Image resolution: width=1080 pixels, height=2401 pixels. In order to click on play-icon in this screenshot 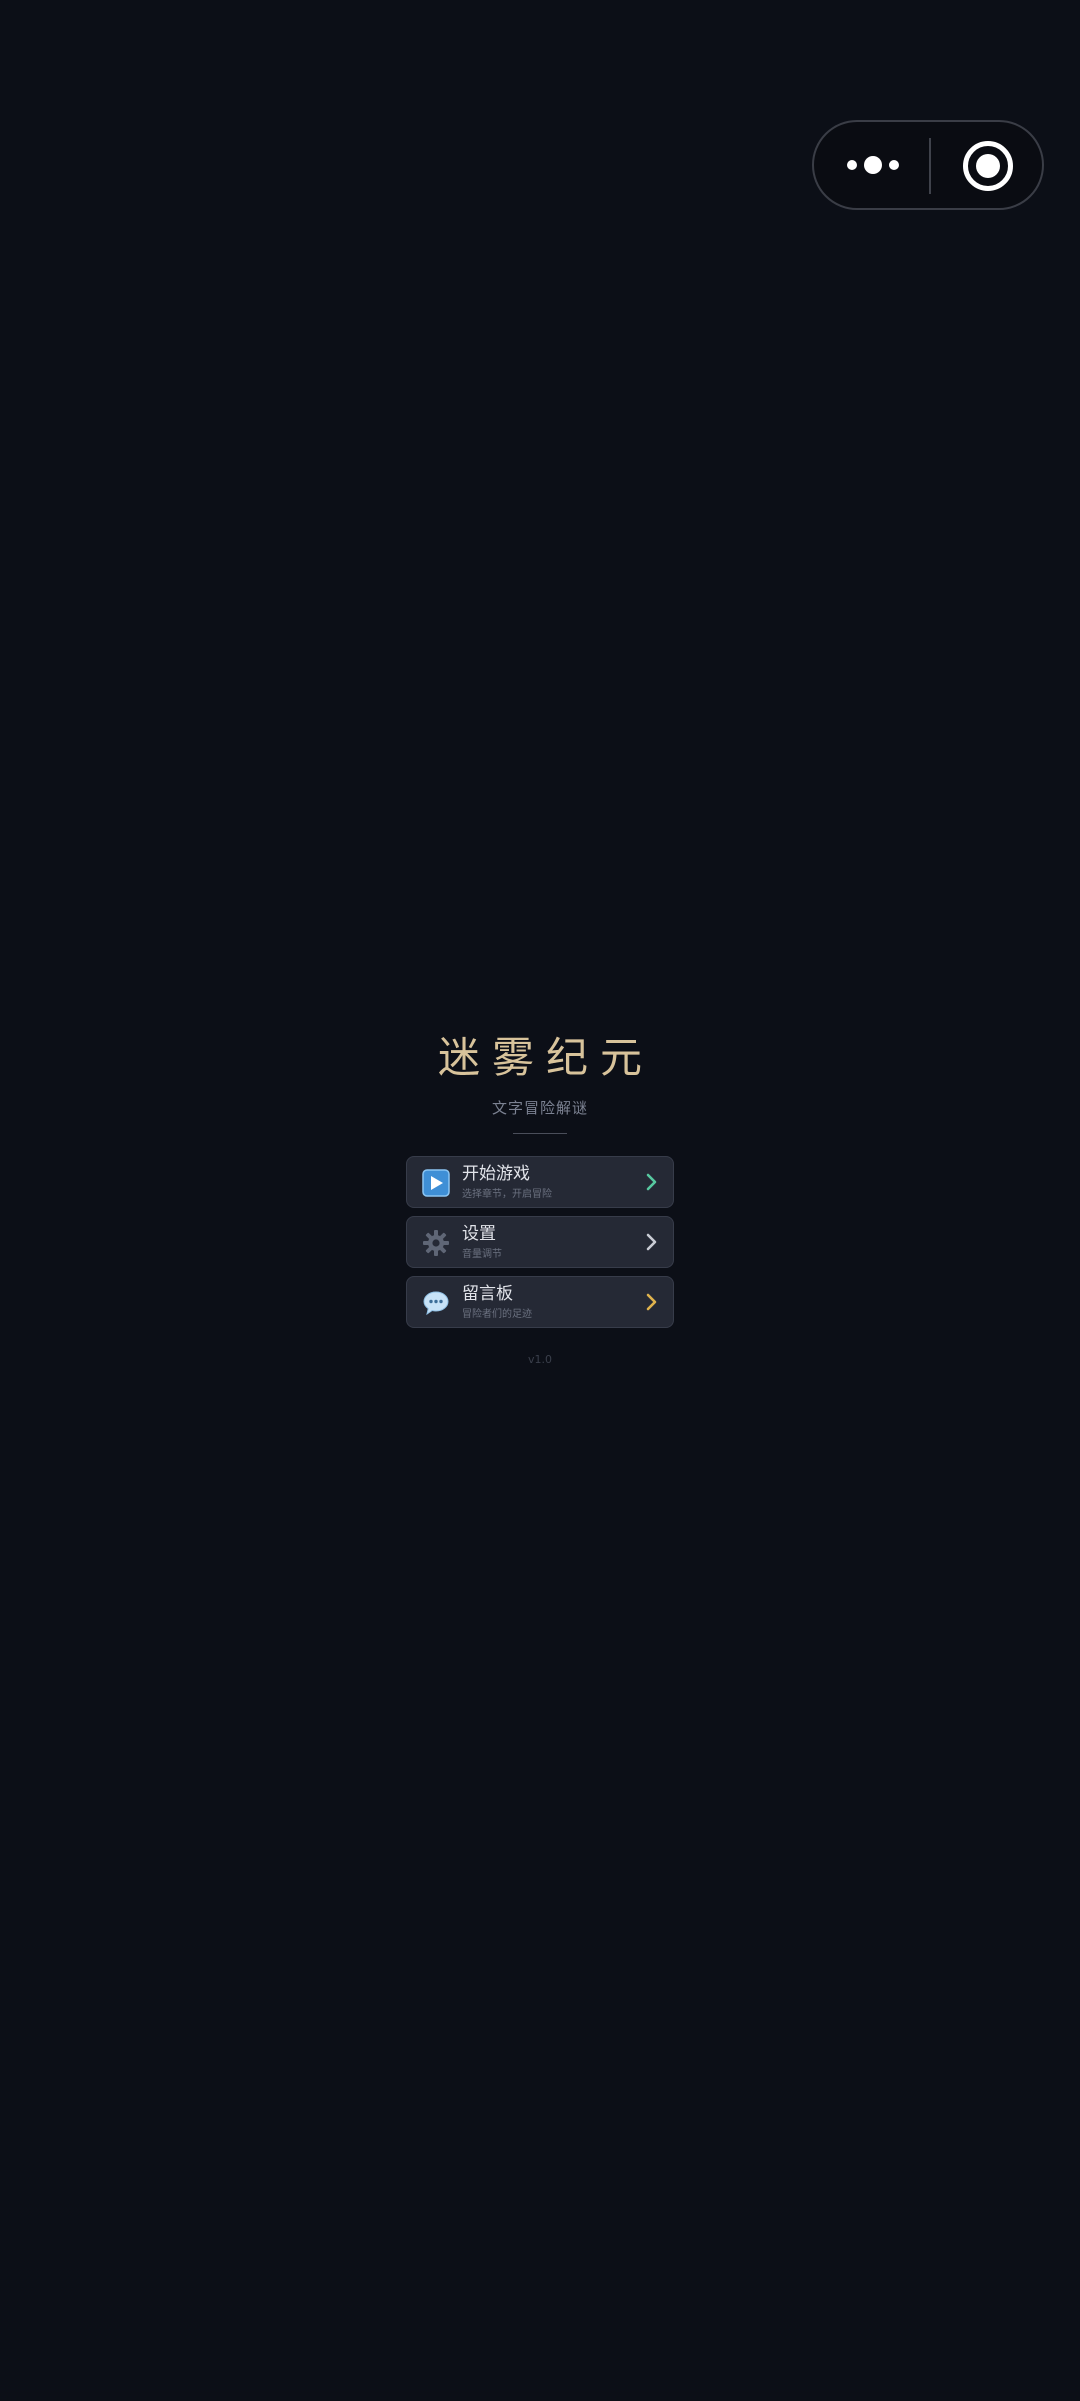, I will do `click(436, 1183)`.